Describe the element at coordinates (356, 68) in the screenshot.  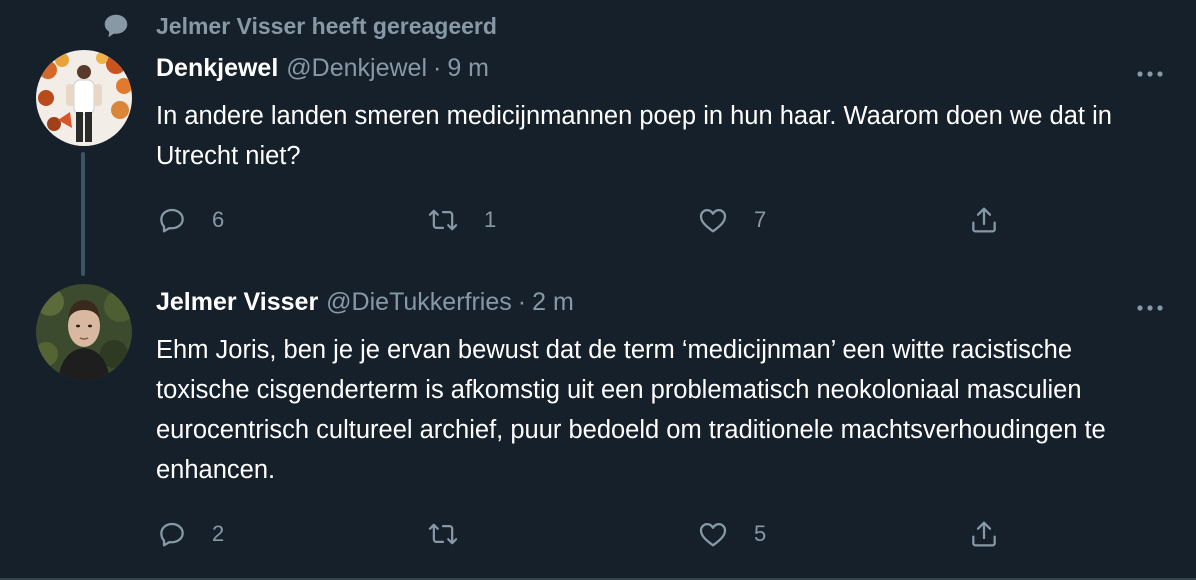
I see `author-handle: @Denkjewel` at that location.